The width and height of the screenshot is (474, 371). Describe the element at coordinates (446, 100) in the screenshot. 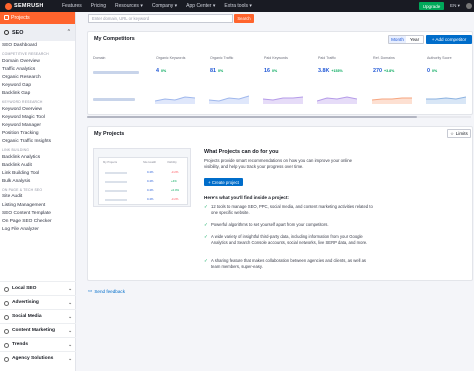

I see `authority-score-sparkline` at that location.